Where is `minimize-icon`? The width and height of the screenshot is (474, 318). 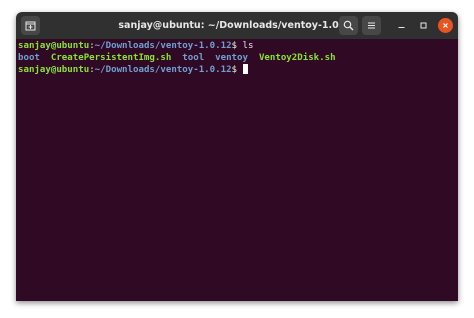 minimize-icon is located at coordinates (401, 27).